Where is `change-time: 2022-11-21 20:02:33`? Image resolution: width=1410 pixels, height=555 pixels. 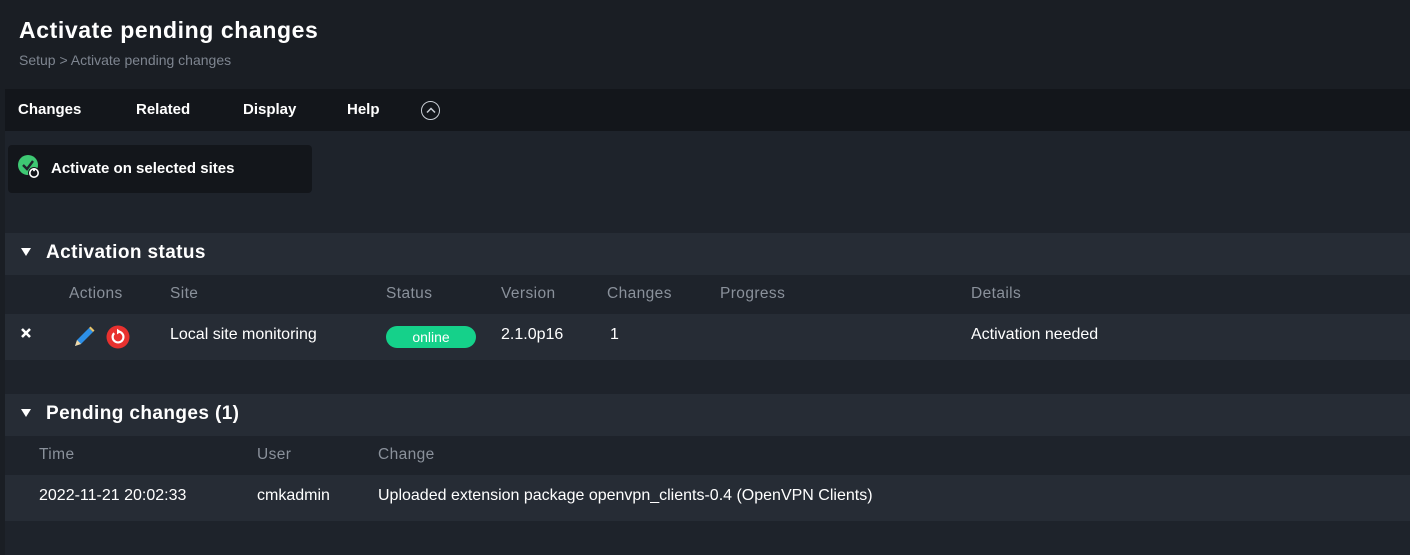 change-time: 2022-11-21 20:02:33 is located at coordinates (113, 495).